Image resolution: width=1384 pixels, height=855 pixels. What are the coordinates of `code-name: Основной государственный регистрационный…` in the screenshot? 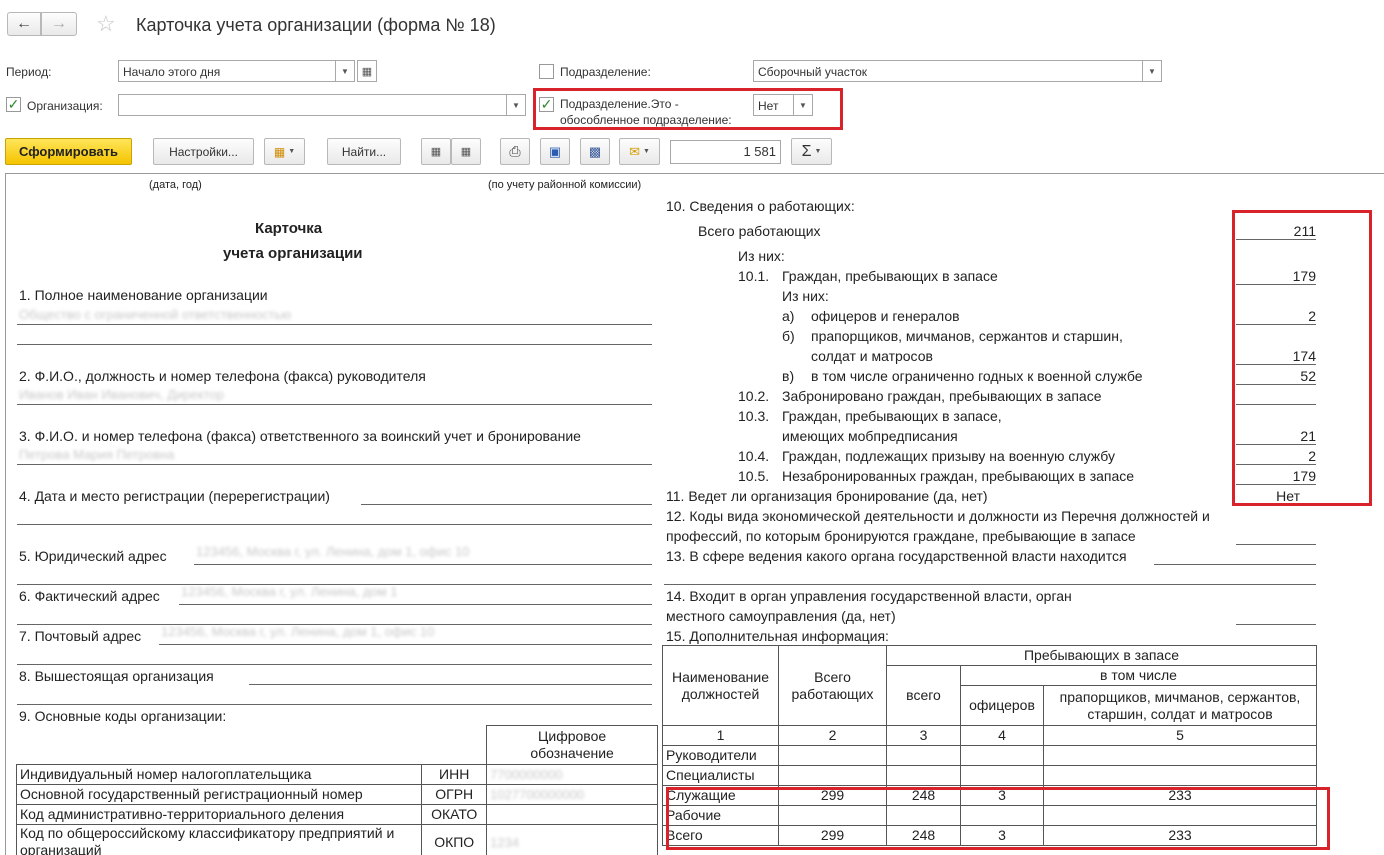 It's located at (219, 794).